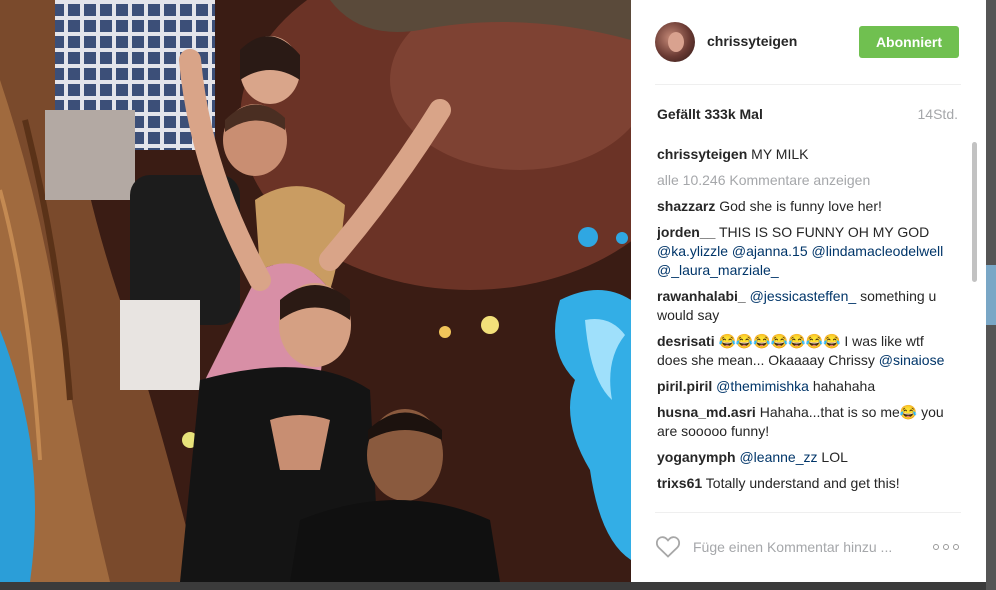 The image size is (996, 590). I want to click on list-item: piril.piril @themimishka hahahaha, so click(807, 386).